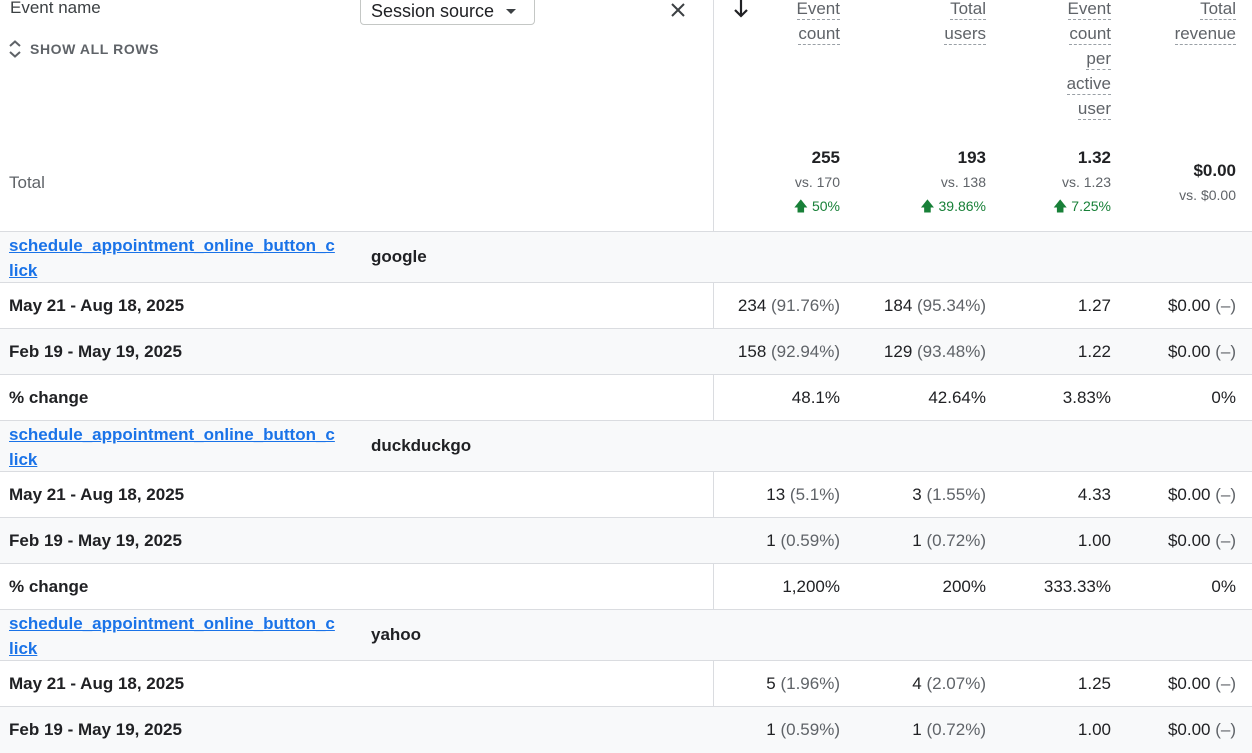 This screenshot has width=1252, height=753. I want to click on total-change: 🡅 39.86%, so click(953, 206).